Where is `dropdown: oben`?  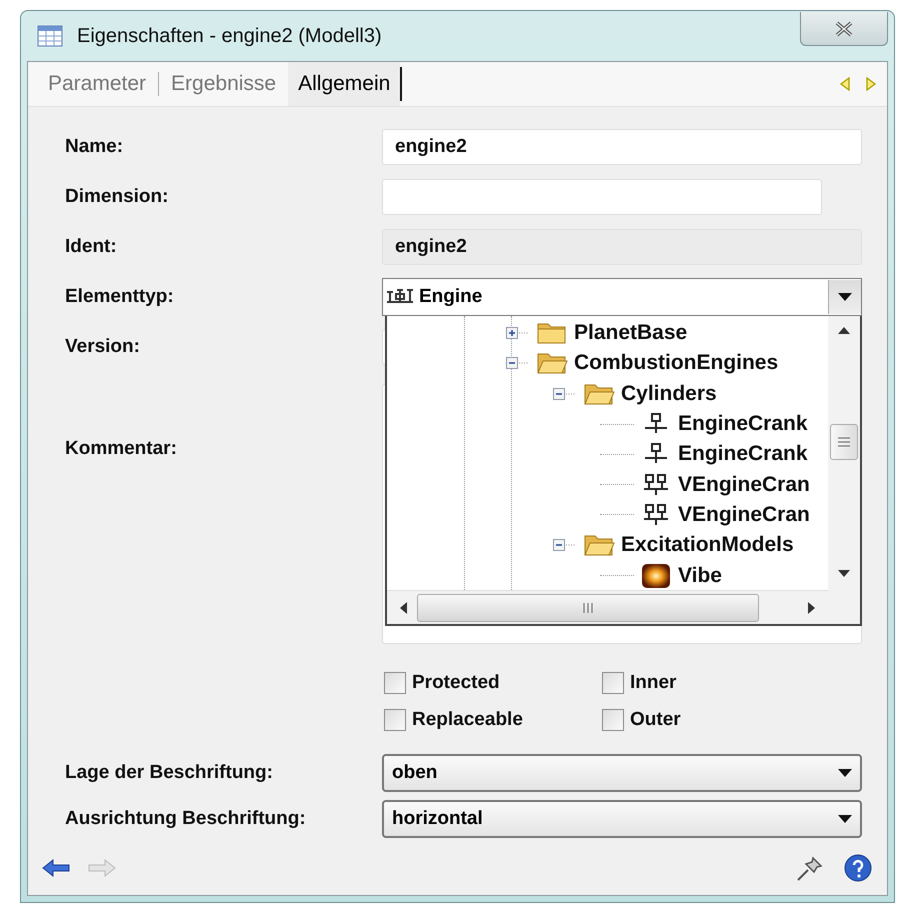 dropdown: oben is located at coordinates (622, 773).